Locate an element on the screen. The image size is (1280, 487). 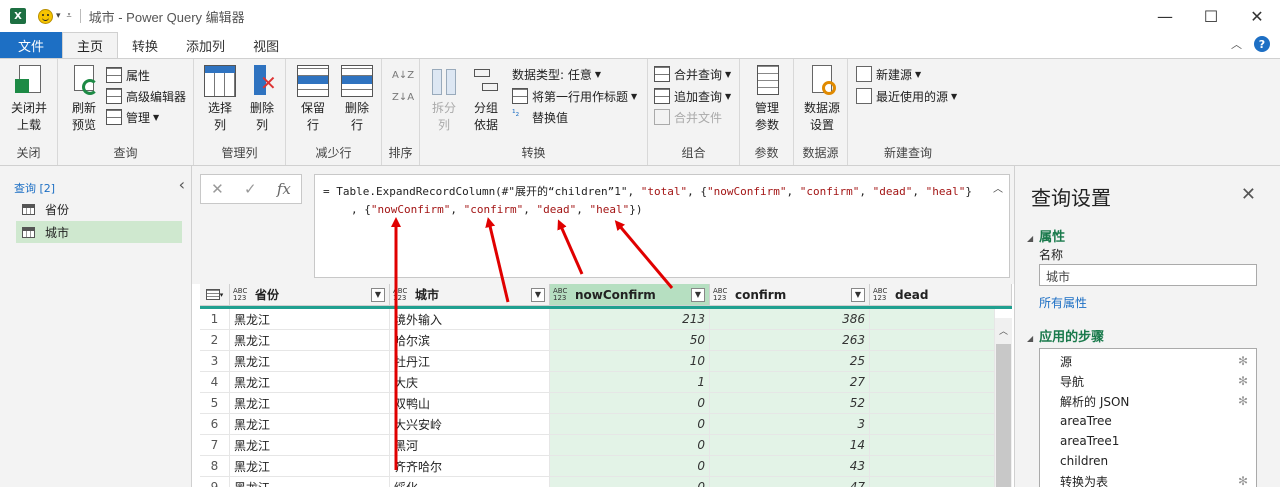
cell-now-confirm: 213 is located at coordinates (630, 319).